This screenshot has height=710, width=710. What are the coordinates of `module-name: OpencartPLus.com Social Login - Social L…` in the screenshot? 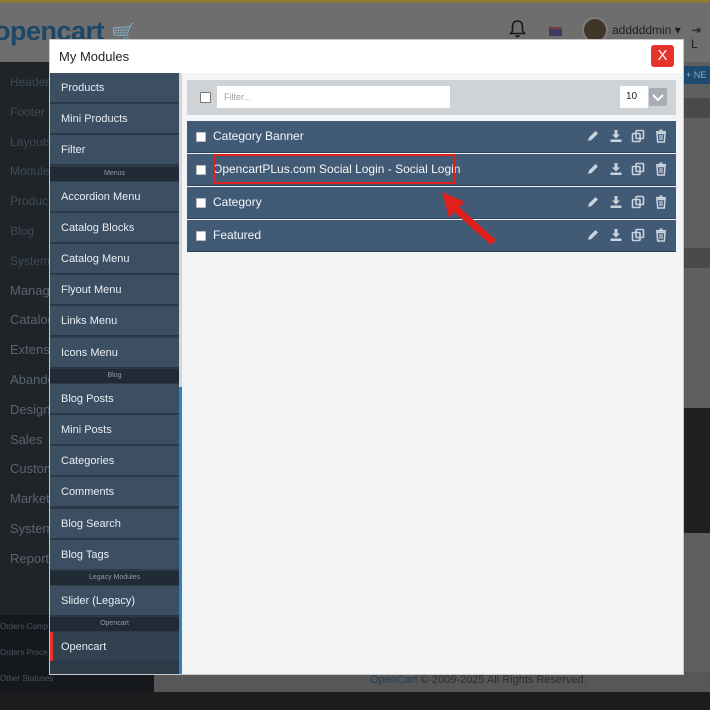 It's located at (336, 169).